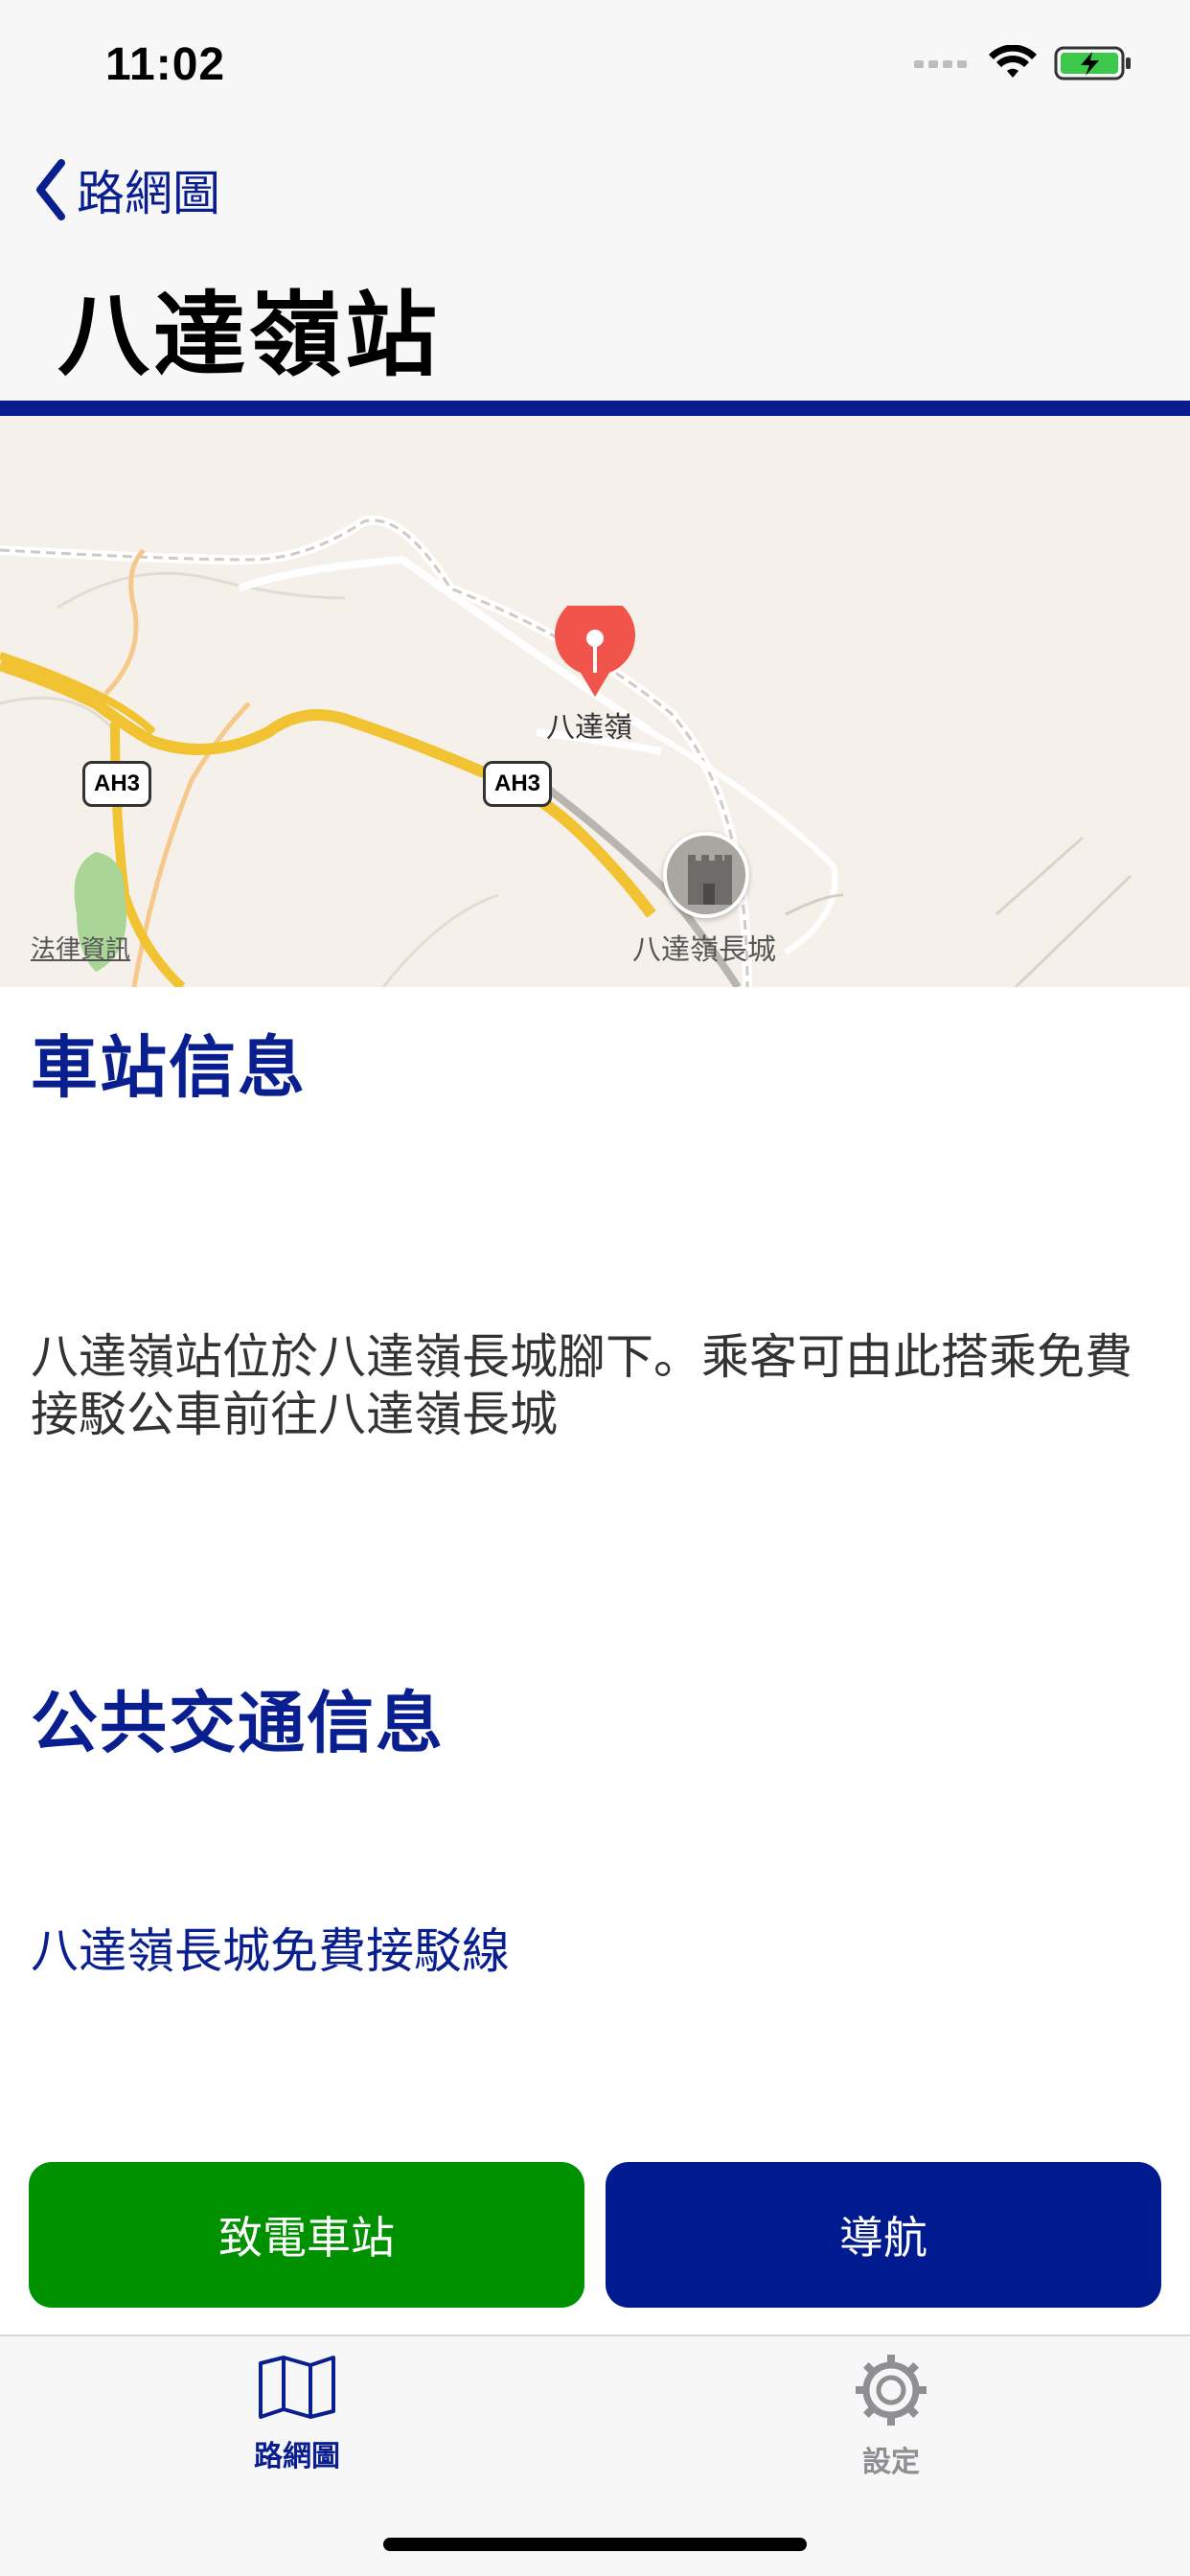  Describe the element at coordinates (595, 63) in the screenshot. I see `status-bar: 11:02` at that location.